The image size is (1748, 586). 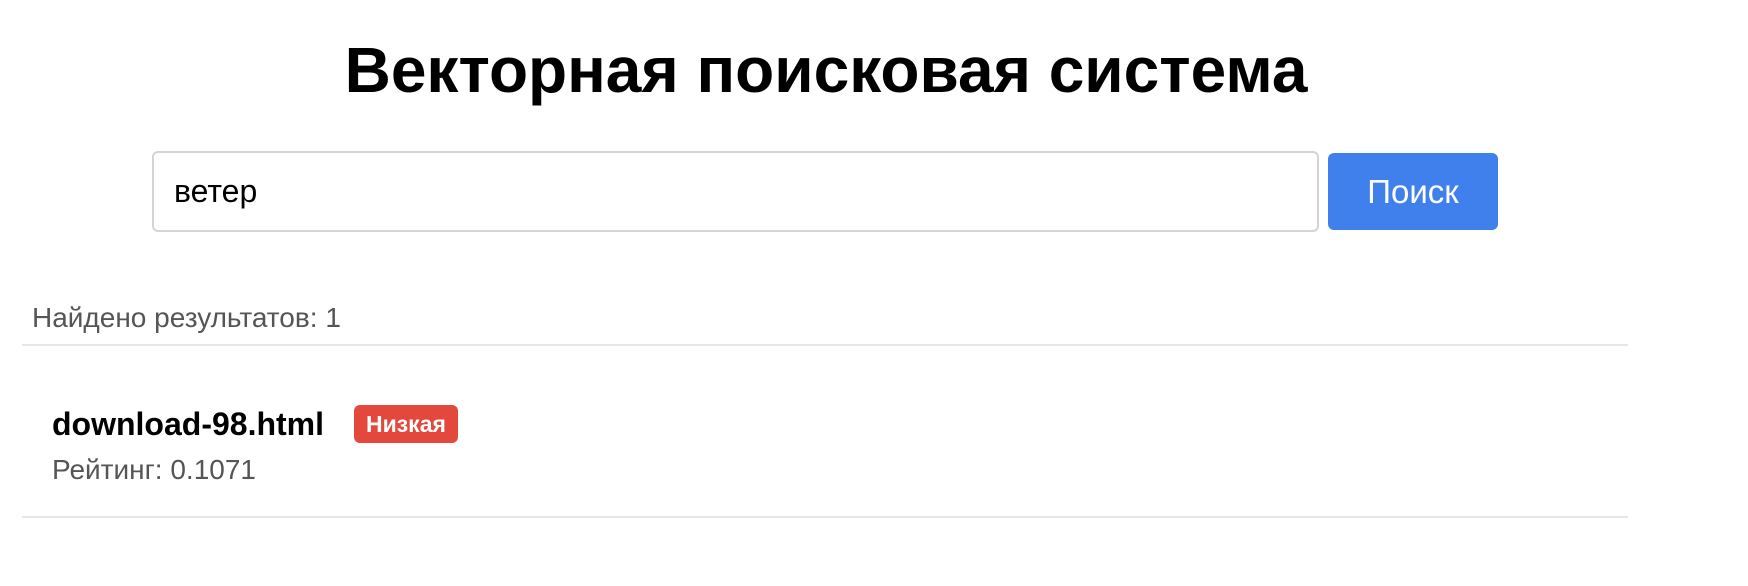 I want to click on result-title-row: download-98.html Низкая, so click(x=255, y=424).